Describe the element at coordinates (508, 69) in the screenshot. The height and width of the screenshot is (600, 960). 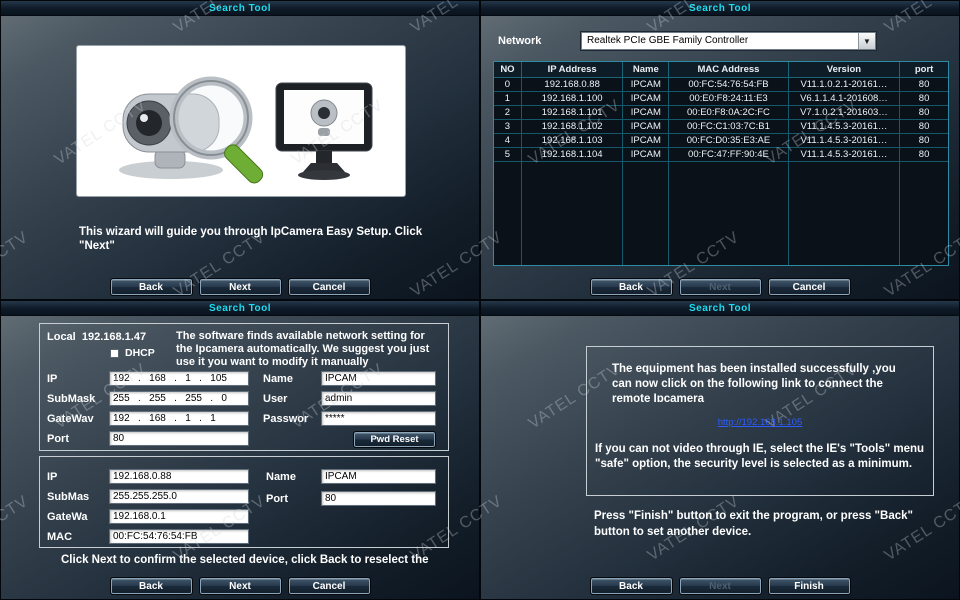
I see `column-header: NO` at that location.